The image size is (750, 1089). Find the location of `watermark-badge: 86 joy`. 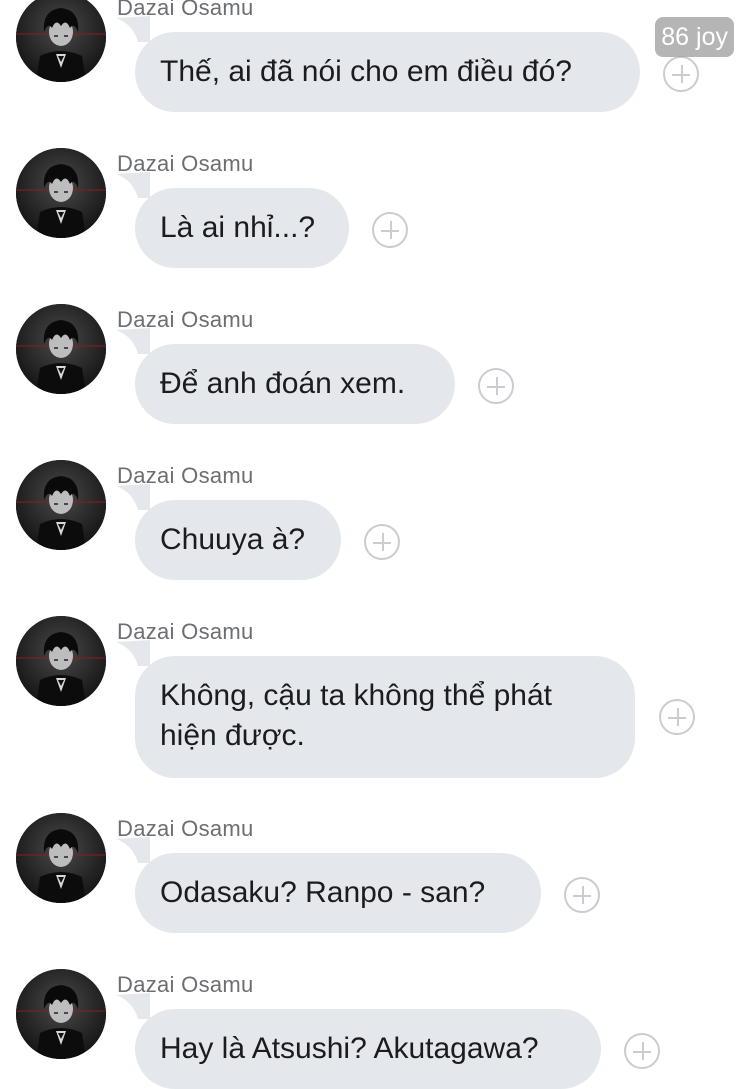

watermark-badge: 86 joy is located at coordinates (694, 37).